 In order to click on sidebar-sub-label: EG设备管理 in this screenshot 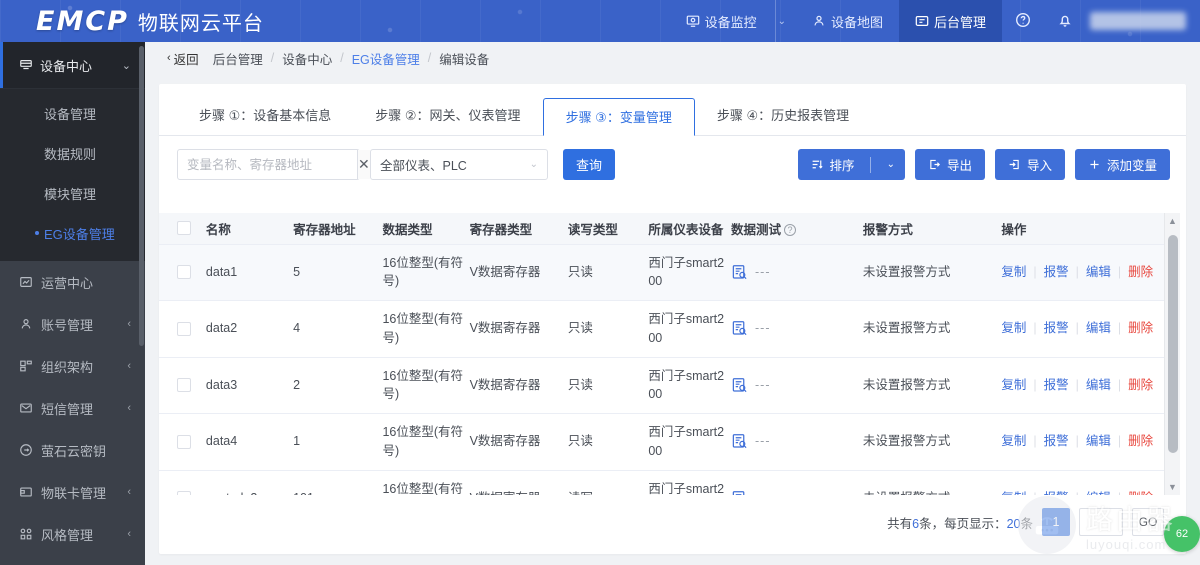, I will do `click(79, 234)`.